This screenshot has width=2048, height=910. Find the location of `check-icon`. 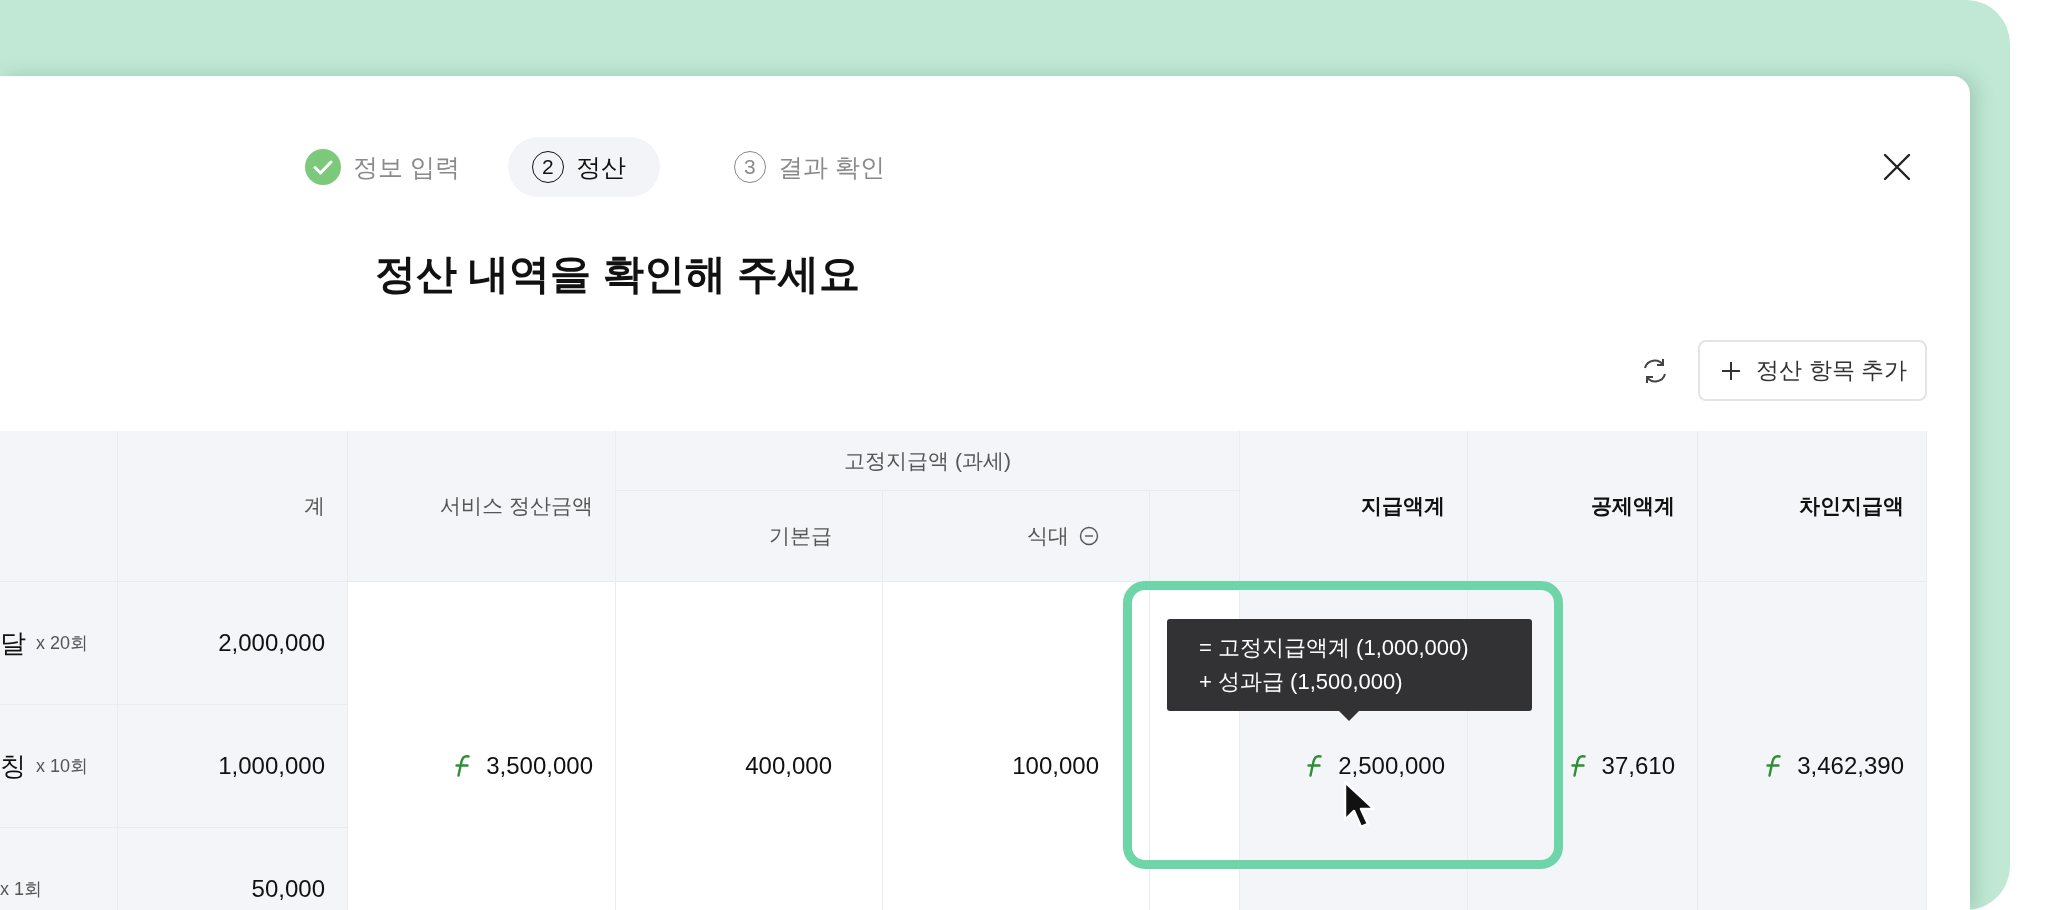

check-icon is located at coordinates (323, 167).